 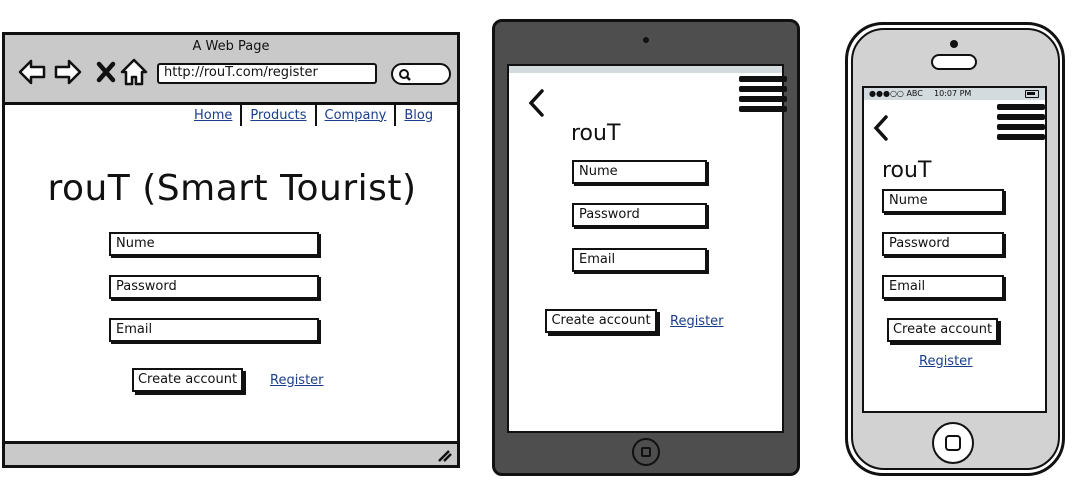 What do you see at coordinates (213, 115) in the screenshot?
I see `nav-link-home: Home` at bounding box center [213, 115].